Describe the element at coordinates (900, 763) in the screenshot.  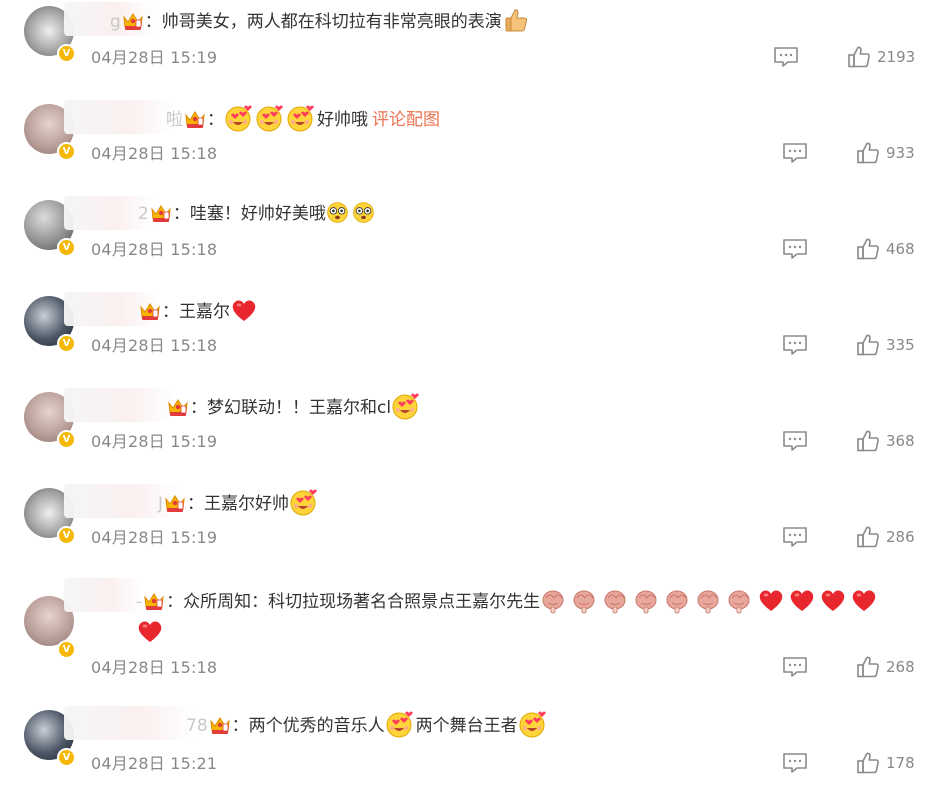
I see `like-count: 178` at that location.